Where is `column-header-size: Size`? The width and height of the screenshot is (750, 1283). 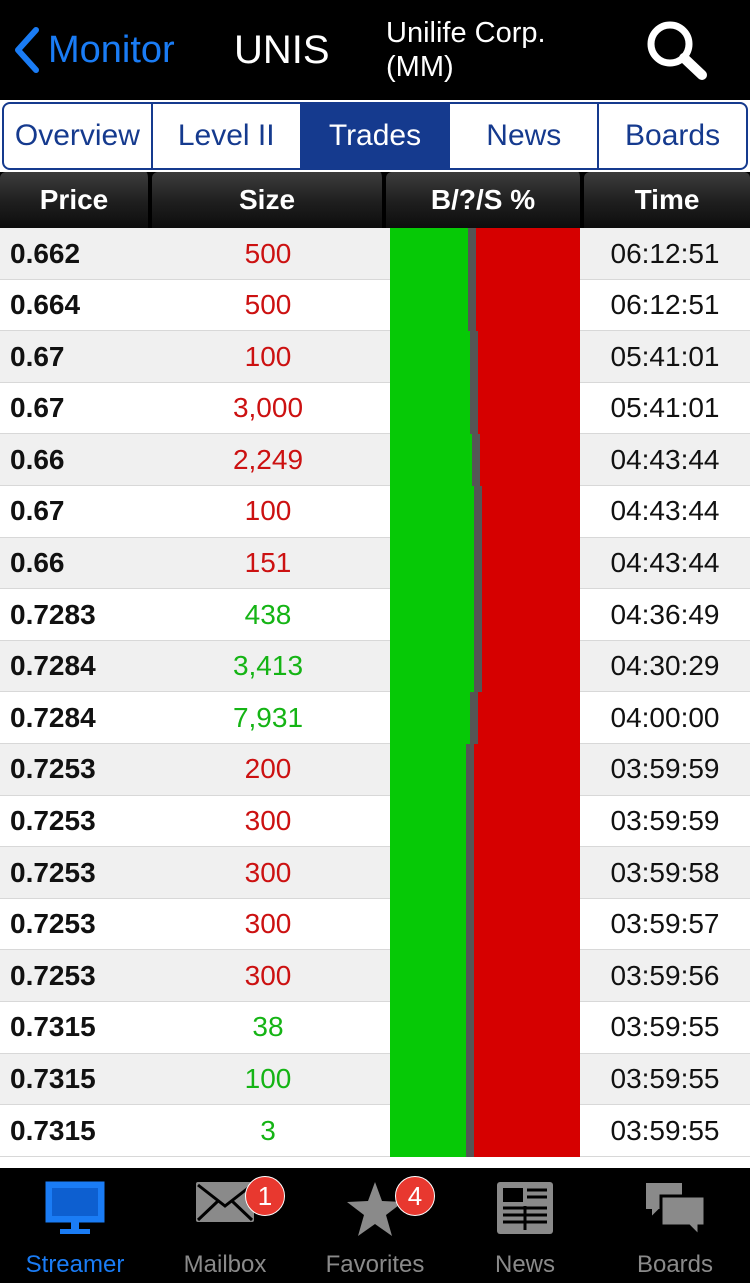
column-header-size: Size is located at coordinates (269, 200).